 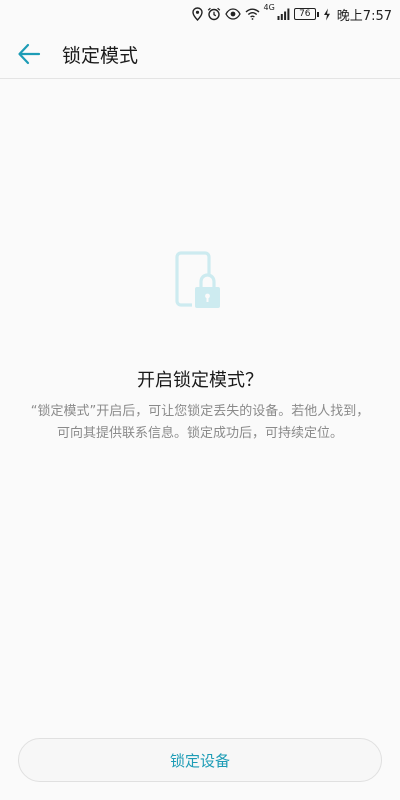 I want to click on alarm-icon, so click(x=214, y=14).